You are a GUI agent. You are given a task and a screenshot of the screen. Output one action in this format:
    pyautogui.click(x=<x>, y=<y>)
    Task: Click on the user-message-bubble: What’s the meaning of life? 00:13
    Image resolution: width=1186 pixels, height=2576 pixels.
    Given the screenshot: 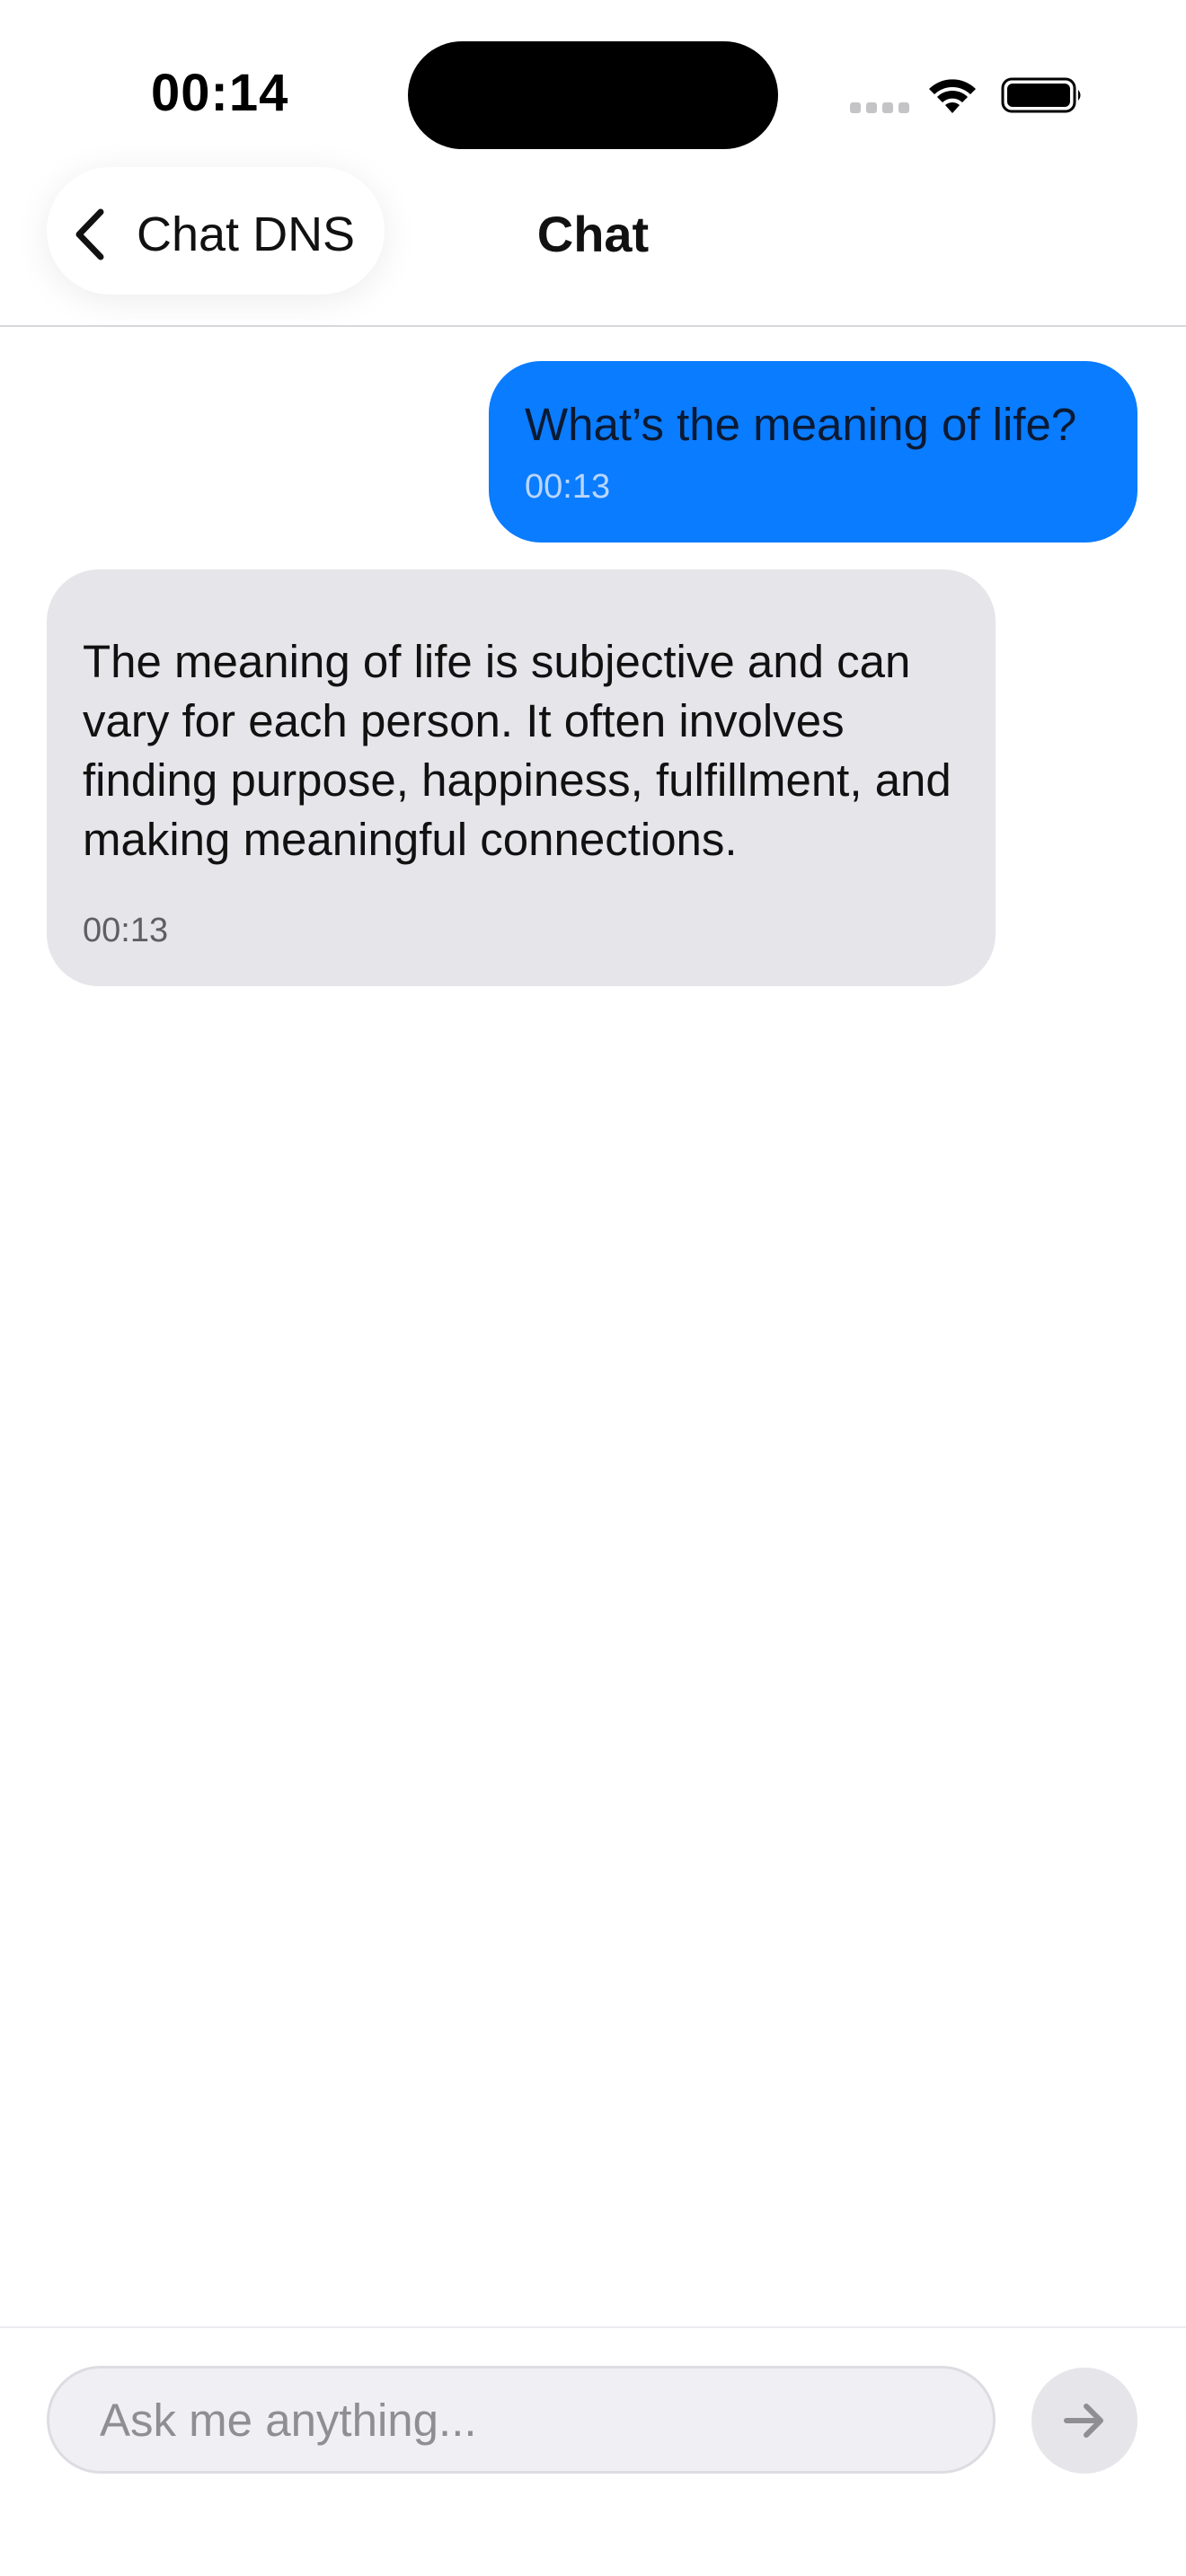 What is the action you would take?
    pyautogui.click(x=813, y=452)
    